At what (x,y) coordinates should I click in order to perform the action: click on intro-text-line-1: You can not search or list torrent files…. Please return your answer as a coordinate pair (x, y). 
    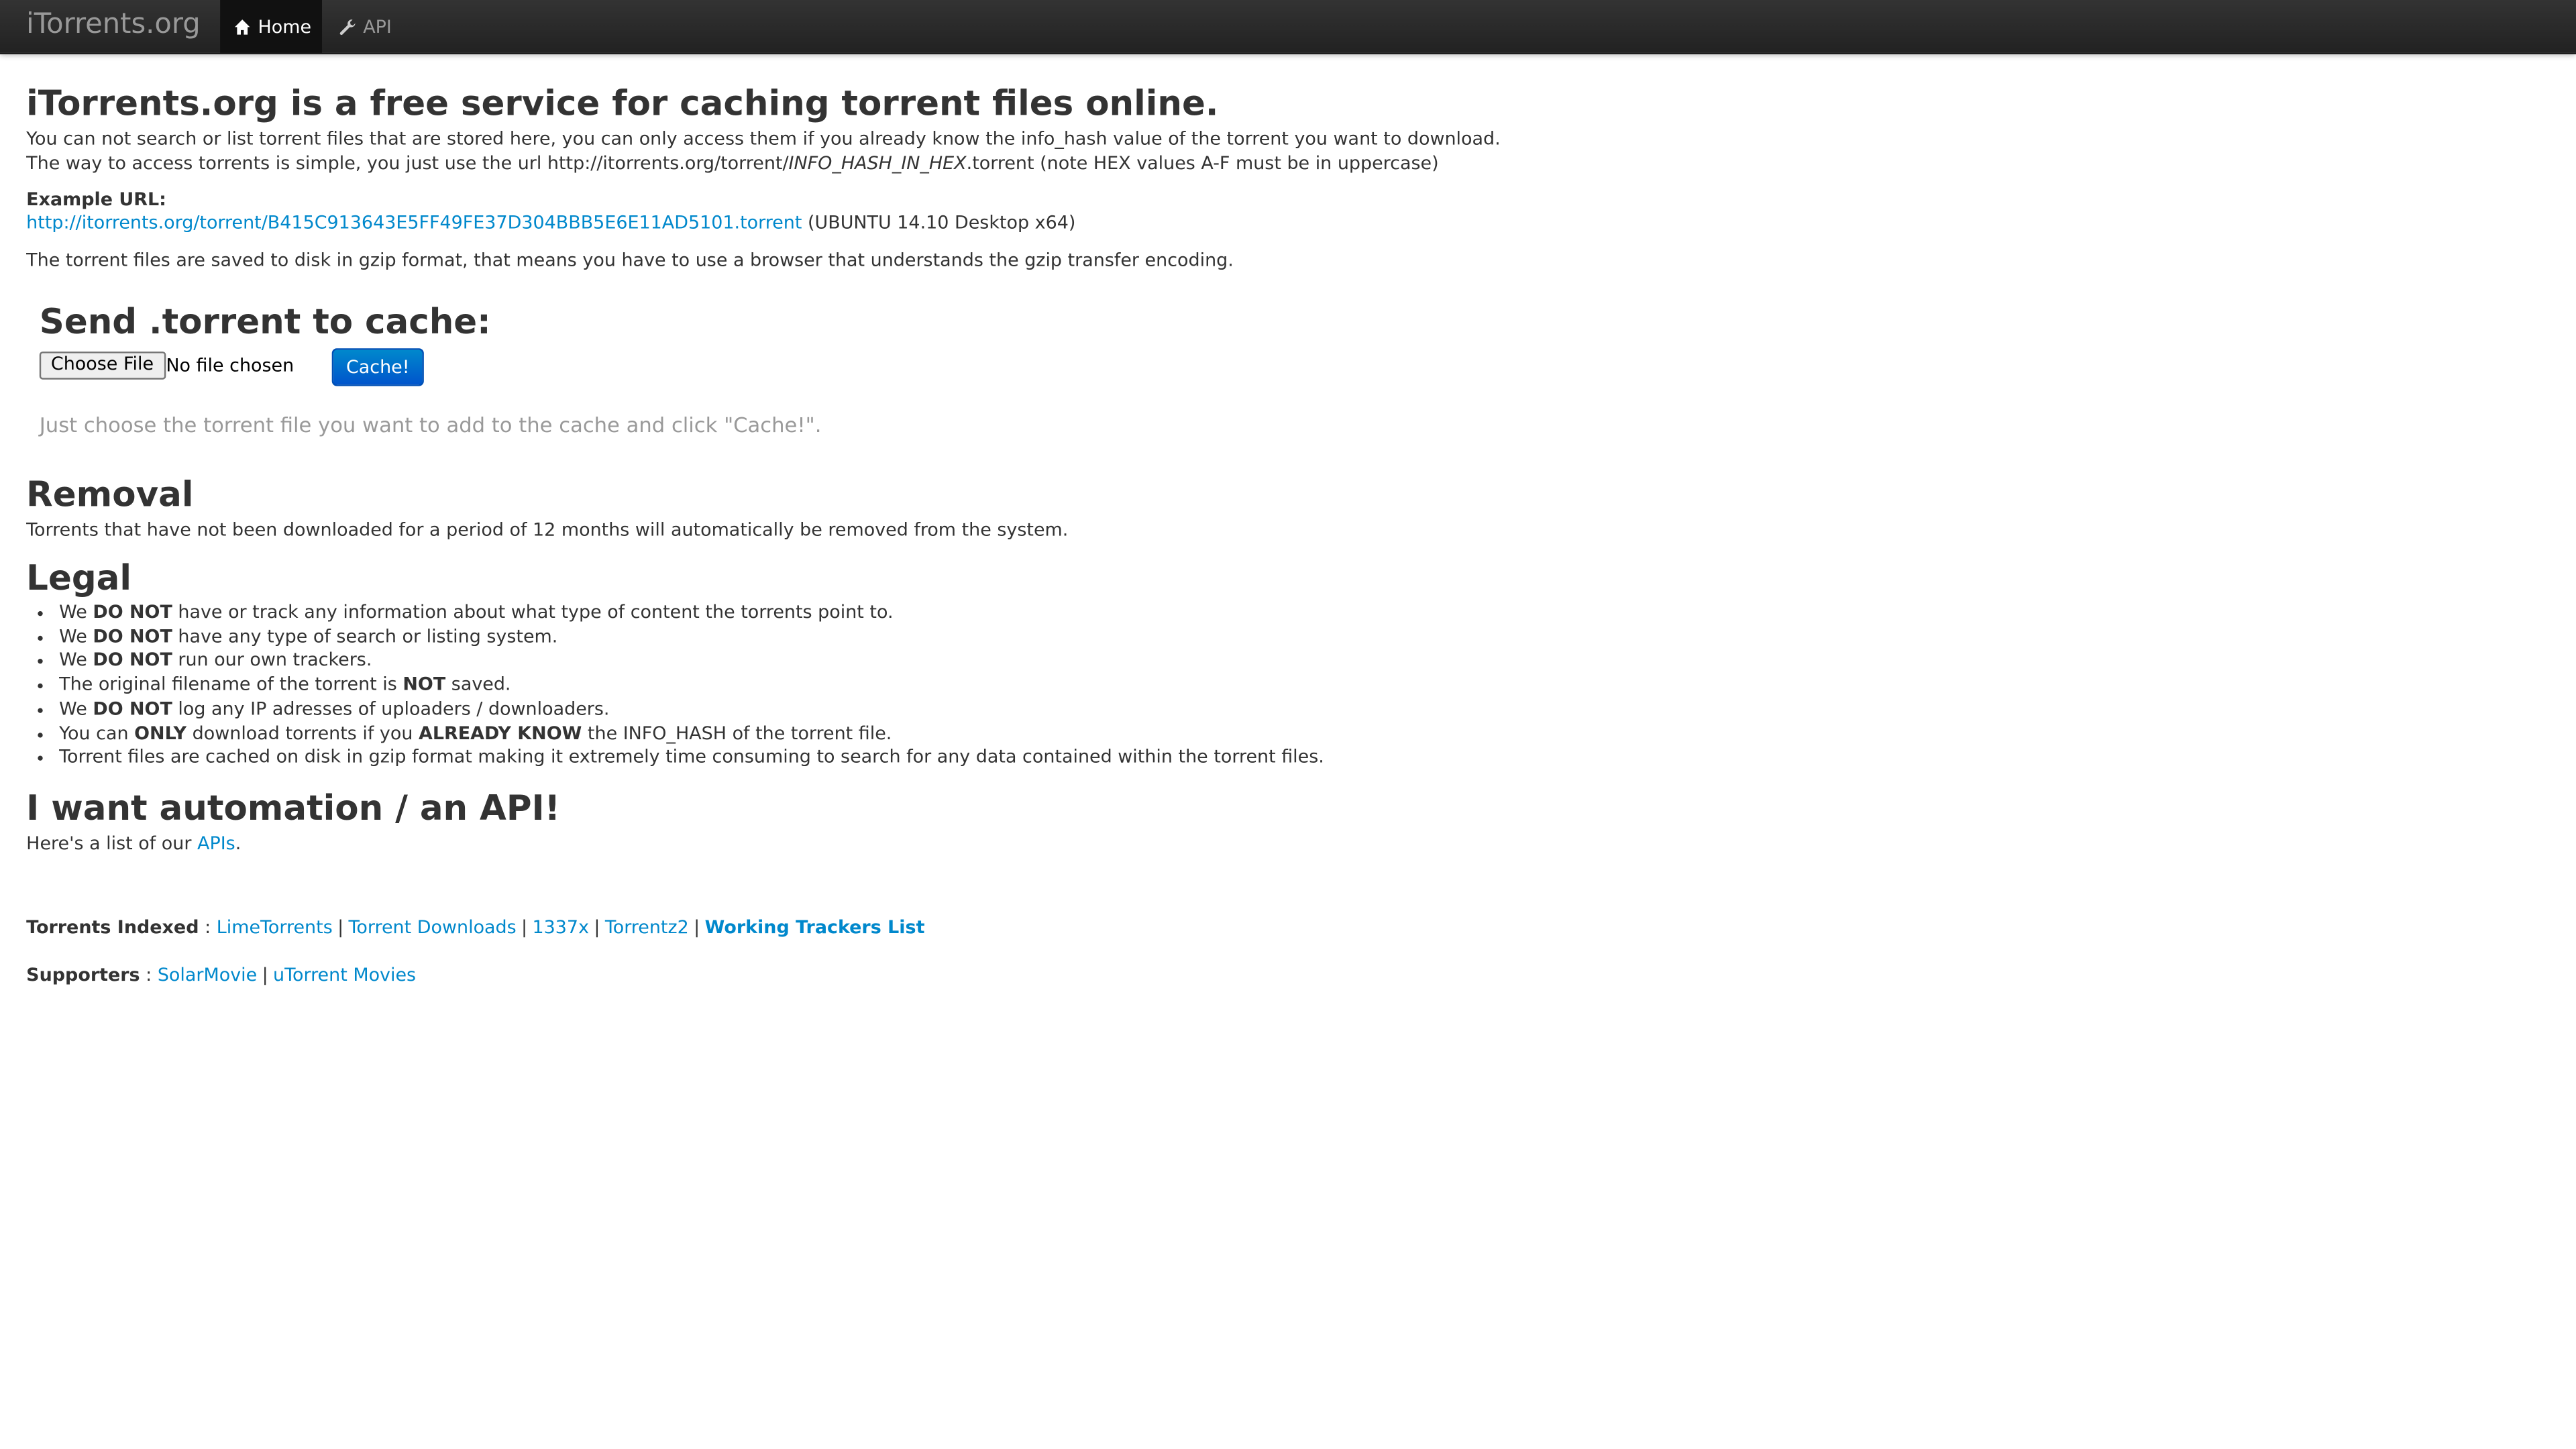
    Looking at the image, I should click on (763, 139).